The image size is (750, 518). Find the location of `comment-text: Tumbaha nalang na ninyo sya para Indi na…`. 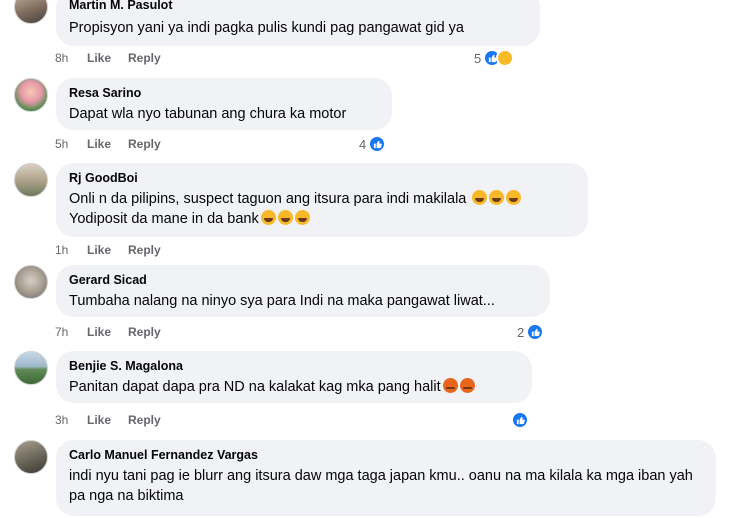

comment-text: Tumbaha nalang na ninyo sya para Indi na… is located at coordinates (282, 301).